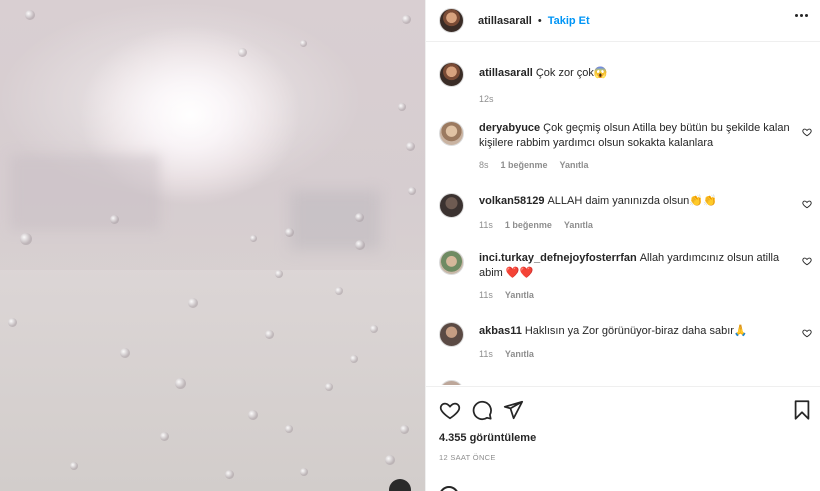 This screenshot has width=820, height=491. I want to click on emoji-icon, so click(449, 488).